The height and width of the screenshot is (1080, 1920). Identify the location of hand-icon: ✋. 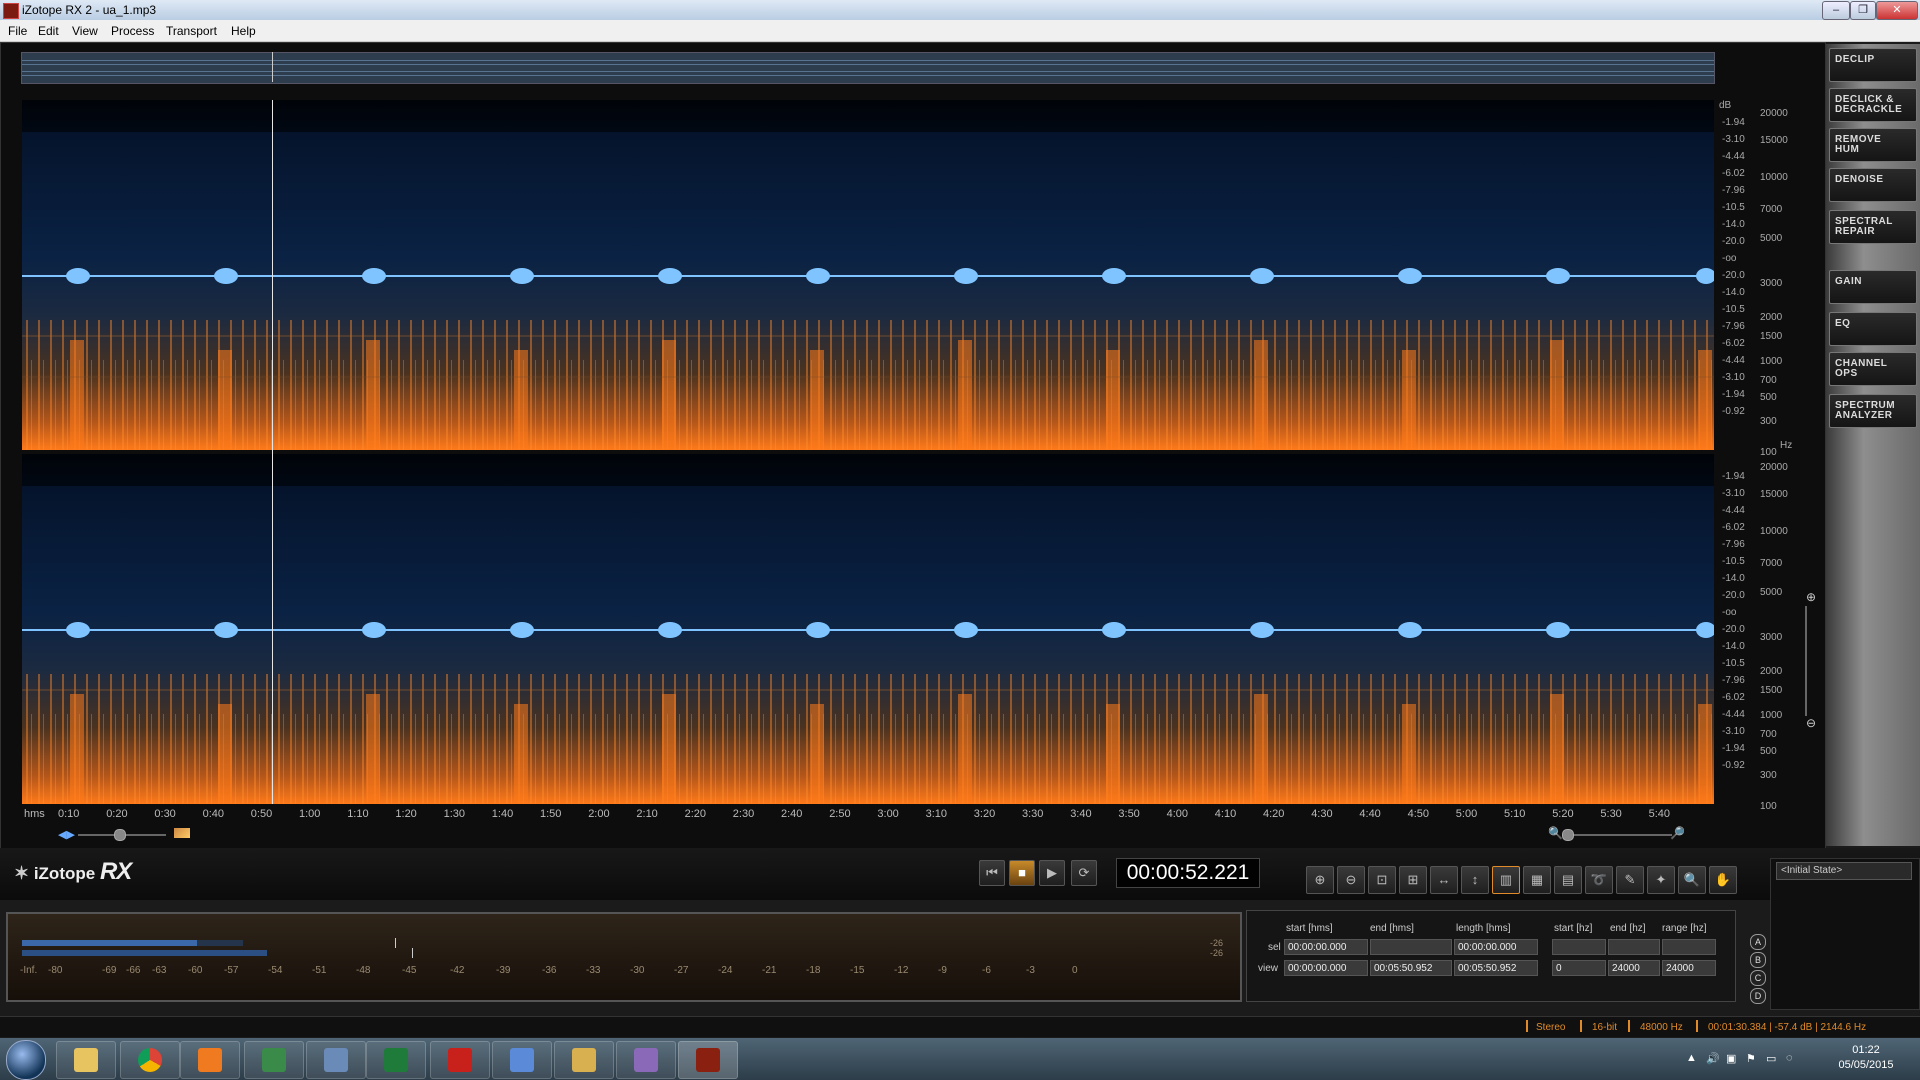
(1723, 880).